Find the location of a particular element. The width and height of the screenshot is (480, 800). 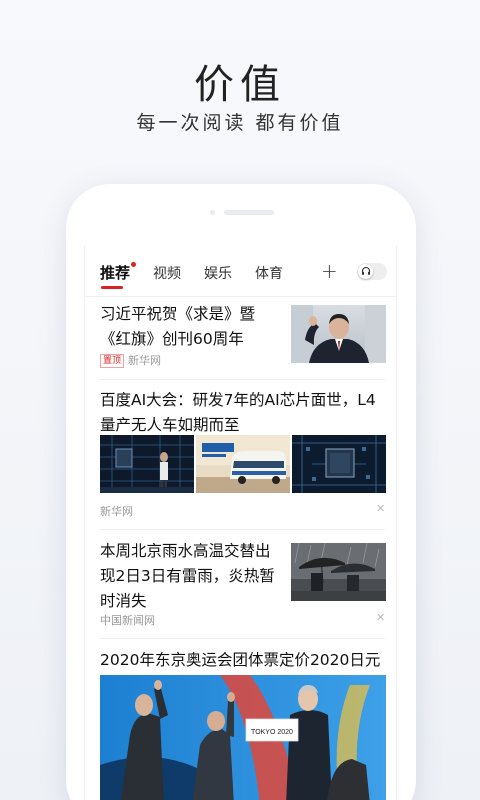

tab-recommended: 推荐 is located at coordinates (115, 272).